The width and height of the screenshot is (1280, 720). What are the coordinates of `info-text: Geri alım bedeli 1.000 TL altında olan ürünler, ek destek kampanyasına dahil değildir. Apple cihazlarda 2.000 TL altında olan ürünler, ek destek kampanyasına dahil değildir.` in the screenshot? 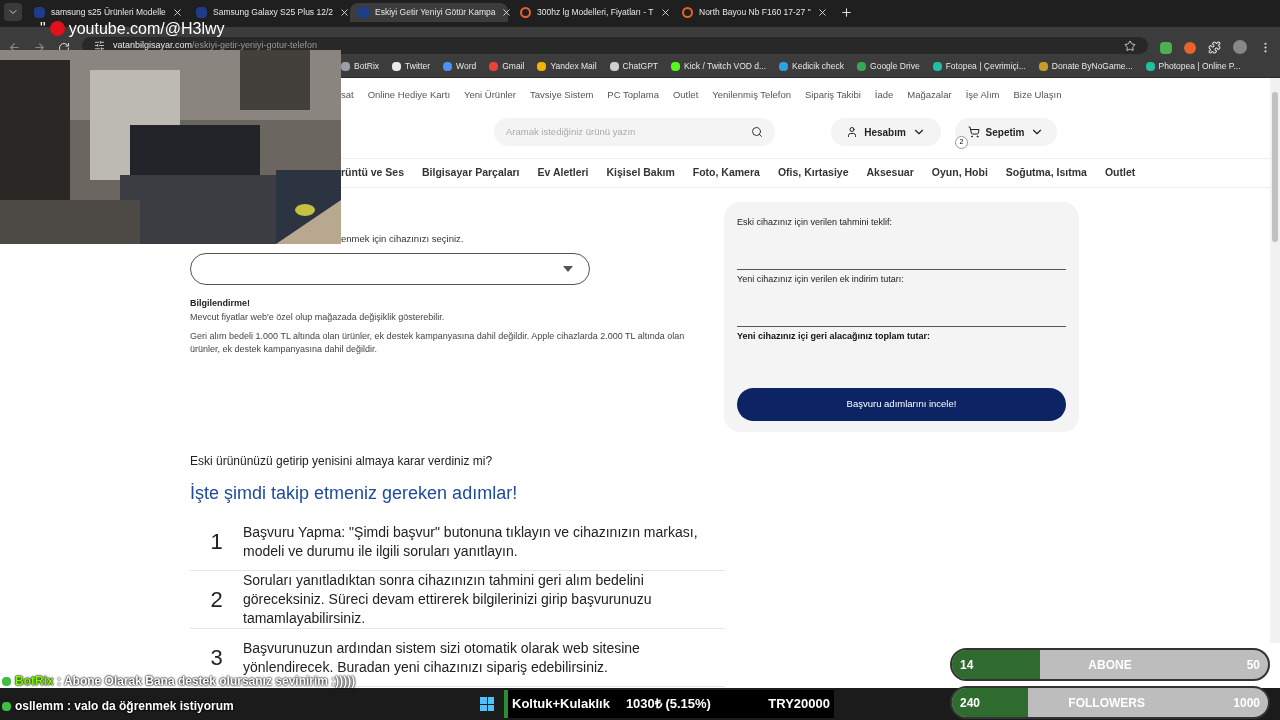 It's located at (438, 342).